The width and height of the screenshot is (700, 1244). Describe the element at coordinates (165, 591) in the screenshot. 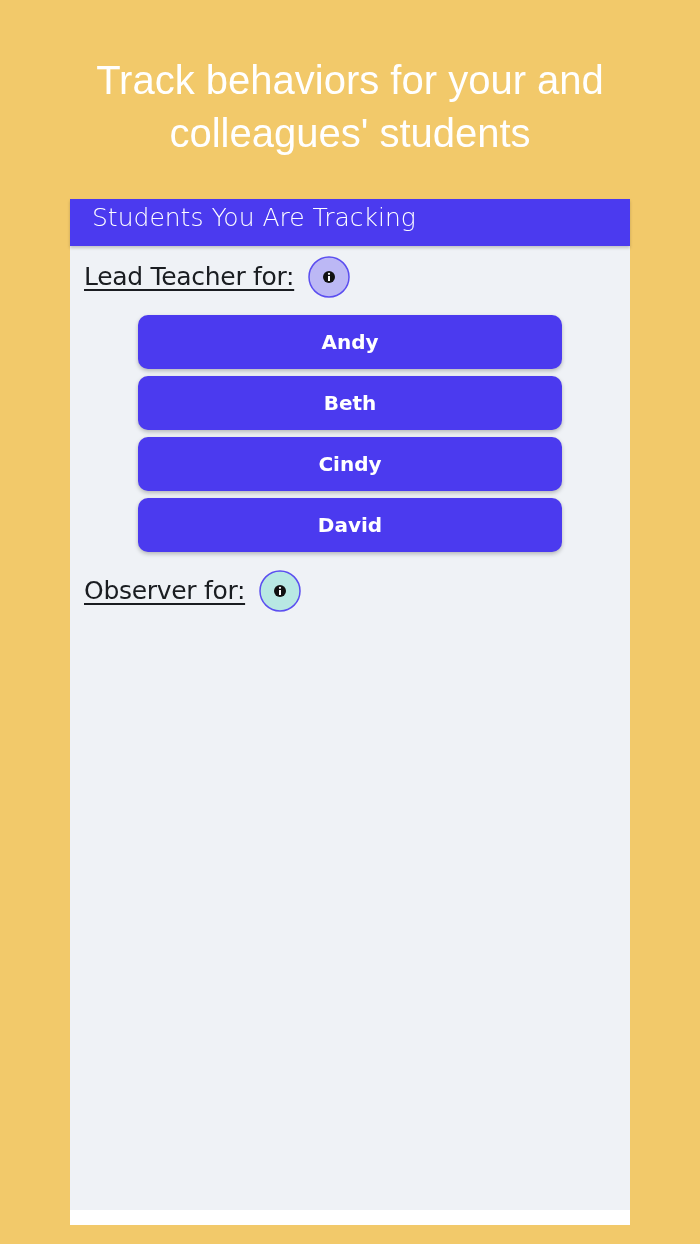

I see `section-heading: Observer for:` at that location.